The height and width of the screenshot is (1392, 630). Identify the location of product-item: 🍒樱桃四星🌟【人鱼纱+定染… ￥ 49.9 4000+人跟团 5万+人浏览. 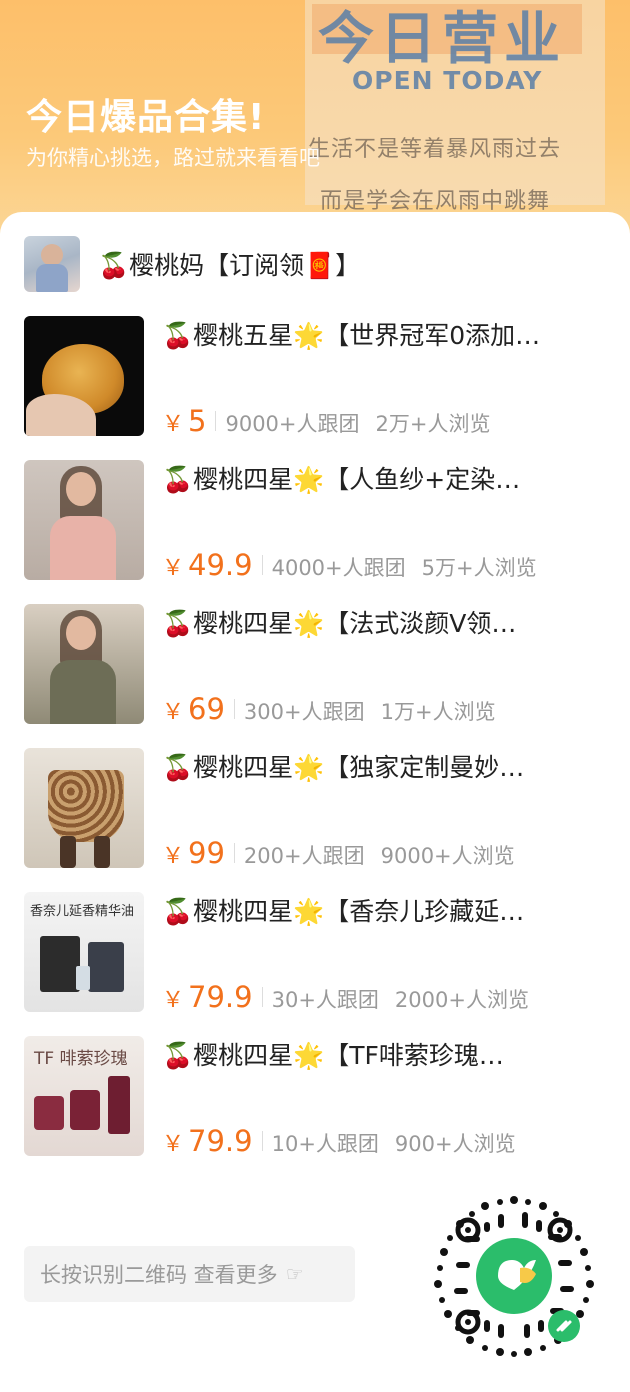
(319, 532).